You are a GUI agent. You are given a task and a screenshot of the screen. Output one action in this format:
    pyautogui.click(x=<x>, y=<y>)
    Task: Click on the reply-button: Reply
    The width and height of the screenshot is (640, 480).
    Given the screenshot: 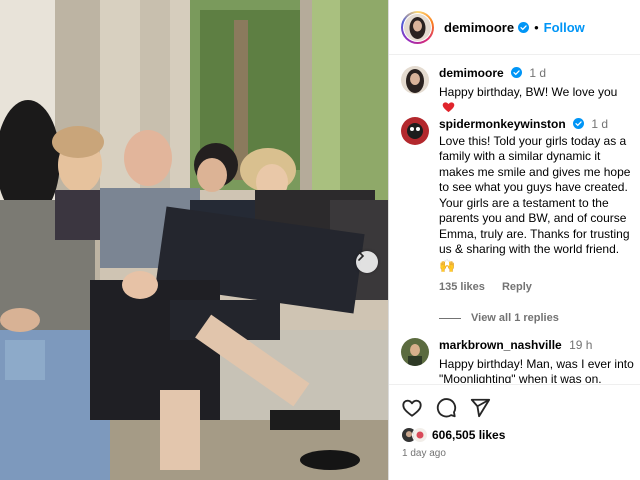 What is the action you would take?
    pyautogui.click(x=517, y=287)
    